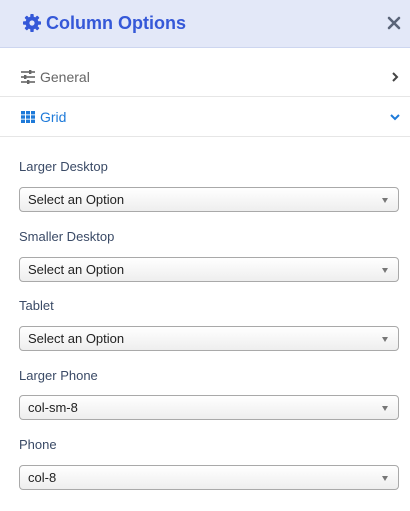 The width and height of the screenshot is (410, 511). Describe the element at coordinates (63, 166) in the screenshot. I see `larger-desktop-label: Larger Desktop` at that location.